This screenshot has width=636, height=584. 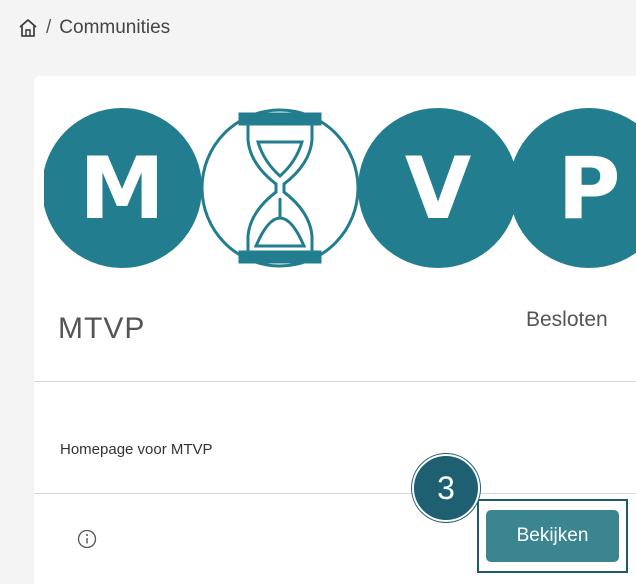 I want to click on logo-letter-v: V, so click(x=438, y=189).